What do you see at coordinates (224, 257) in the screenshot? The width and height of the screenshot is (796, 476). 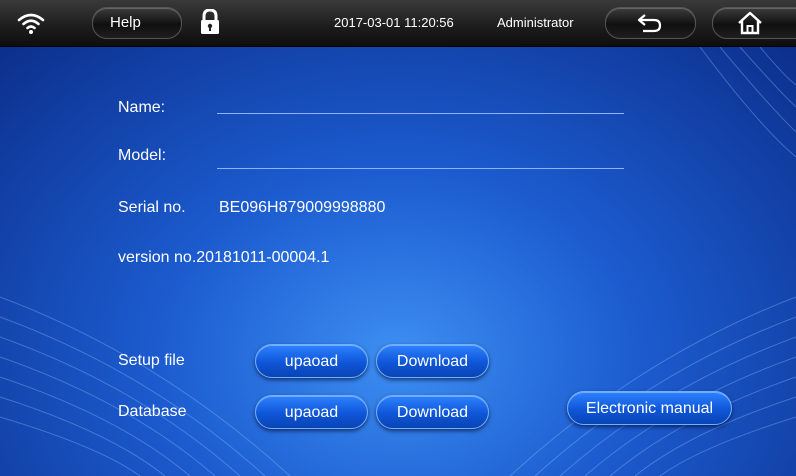 I see `version-text: version no.20181011-00004.1` at bounding box center [224, 257].